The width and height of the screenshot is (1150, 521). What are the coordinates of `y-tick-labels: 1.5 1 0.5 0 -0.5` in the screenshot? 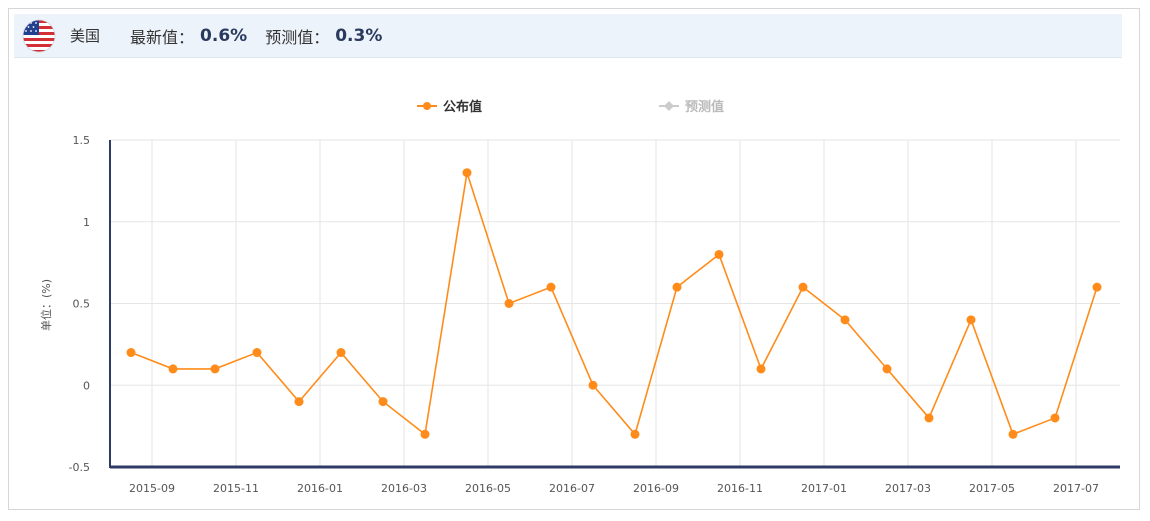 It's located at (79, 304).